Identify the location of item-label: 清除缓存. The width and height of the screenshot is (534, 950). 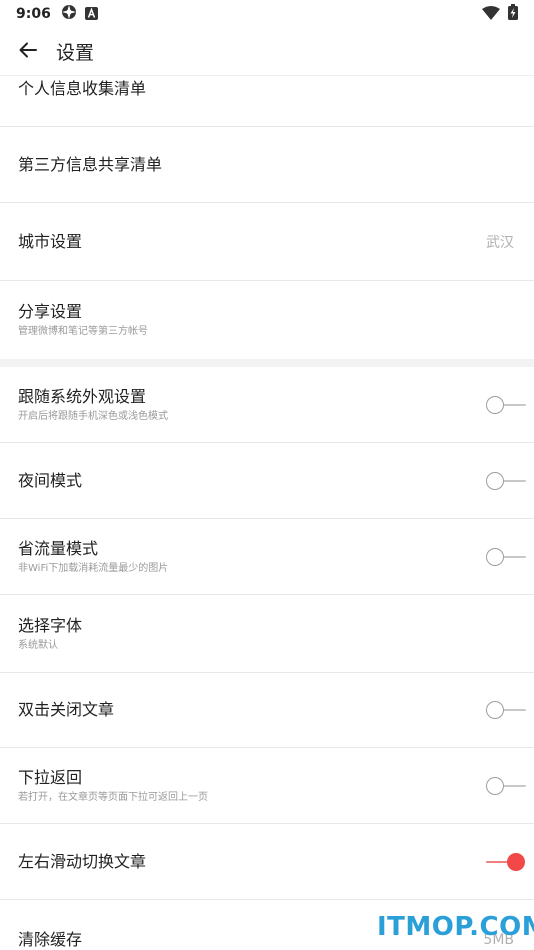
(50, 939).